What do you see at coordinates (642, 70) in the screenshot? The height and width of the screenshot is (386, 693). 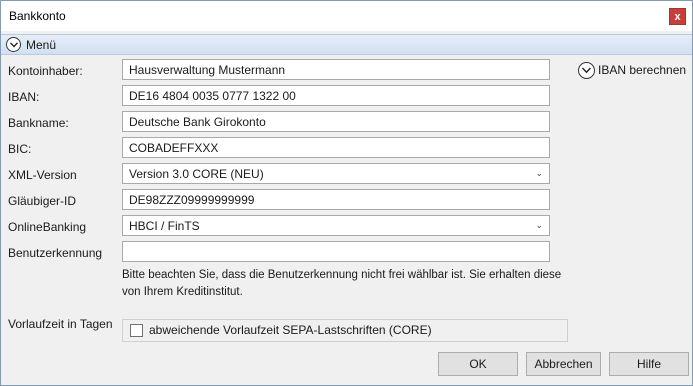 I see `iban-calculate-label: IBAN berechnen` at bounding box center [642, 70].